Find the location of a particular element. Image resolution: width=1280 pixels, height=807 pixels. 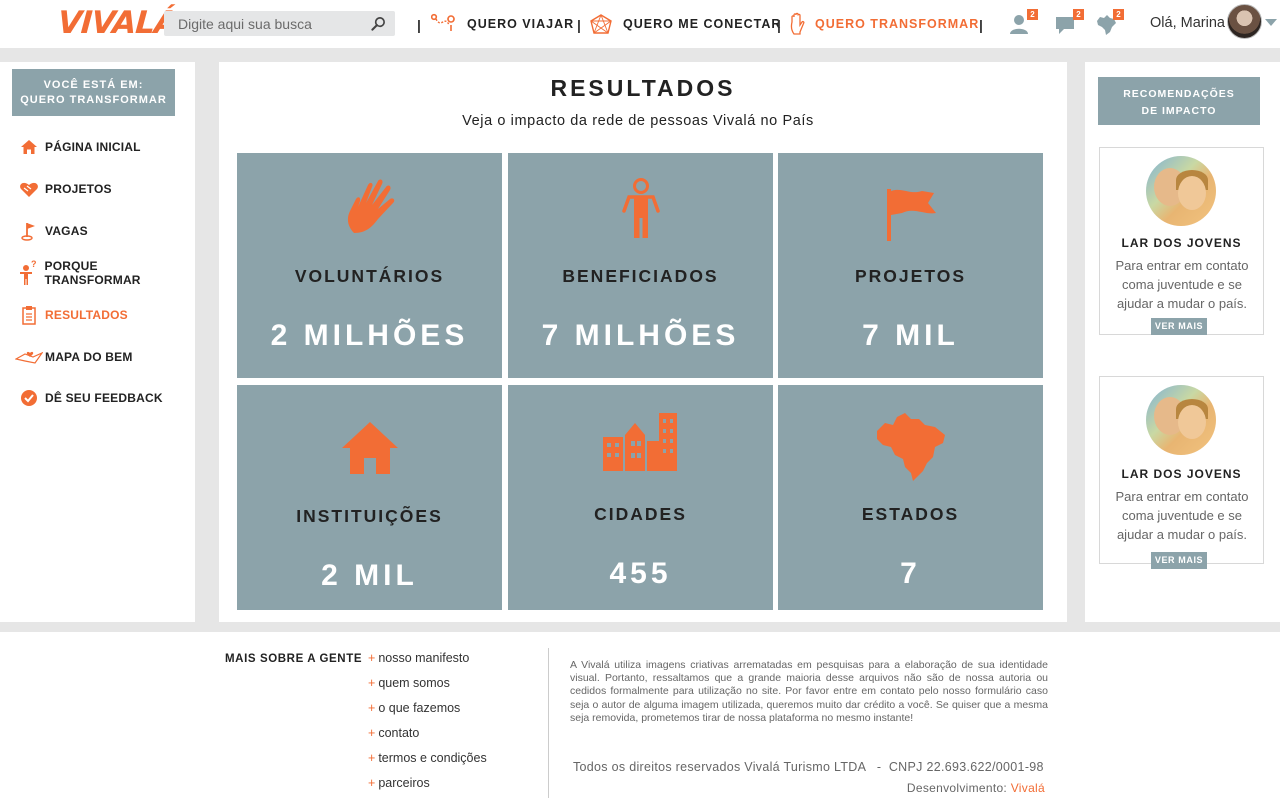

footer-divider is located at coordinates (548, 723).